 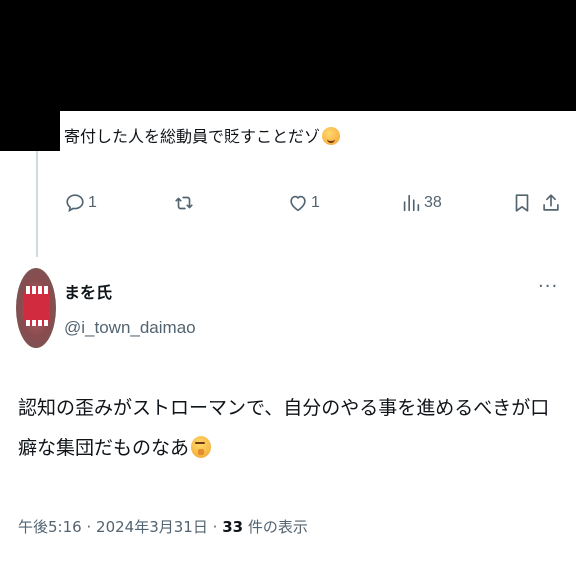 I want to click on tweet-meta: 午後5:16 · 2024年3月31日 · 33 件の表示, so click(x=163, y=526).